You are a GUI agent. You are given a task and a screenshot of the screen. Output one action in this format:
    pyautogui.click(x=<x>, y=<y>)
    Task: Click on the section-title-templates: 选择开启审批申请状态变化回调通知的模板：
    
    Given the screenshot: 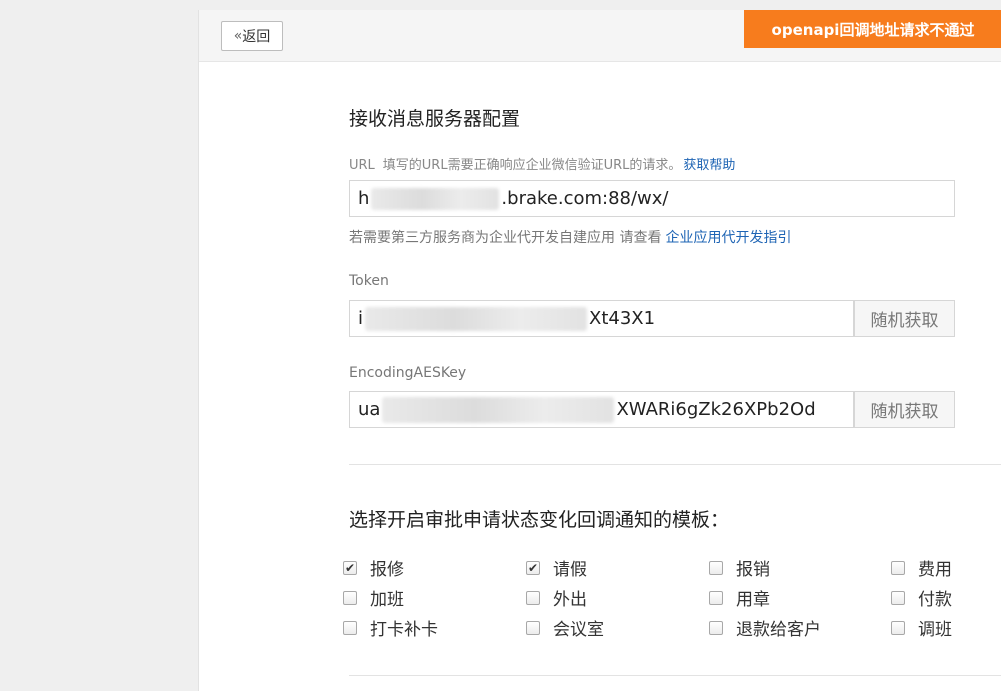 What is the action you would take?
    pyautogui.click(x=539, y=520)
    